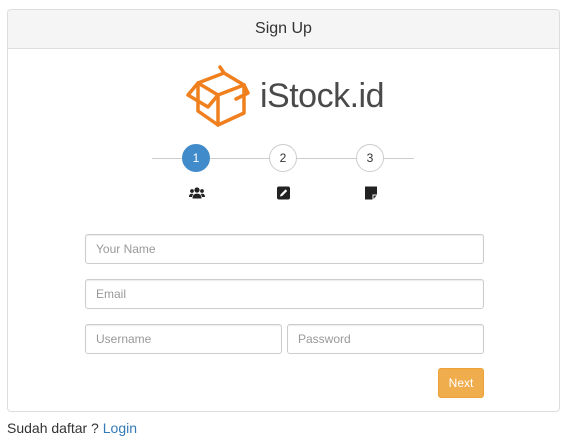 Image resolution: width=568 pixels, height=439 pixels. I want to click on login-prompt: Sudah daftar ? Login, so click(72, 428).